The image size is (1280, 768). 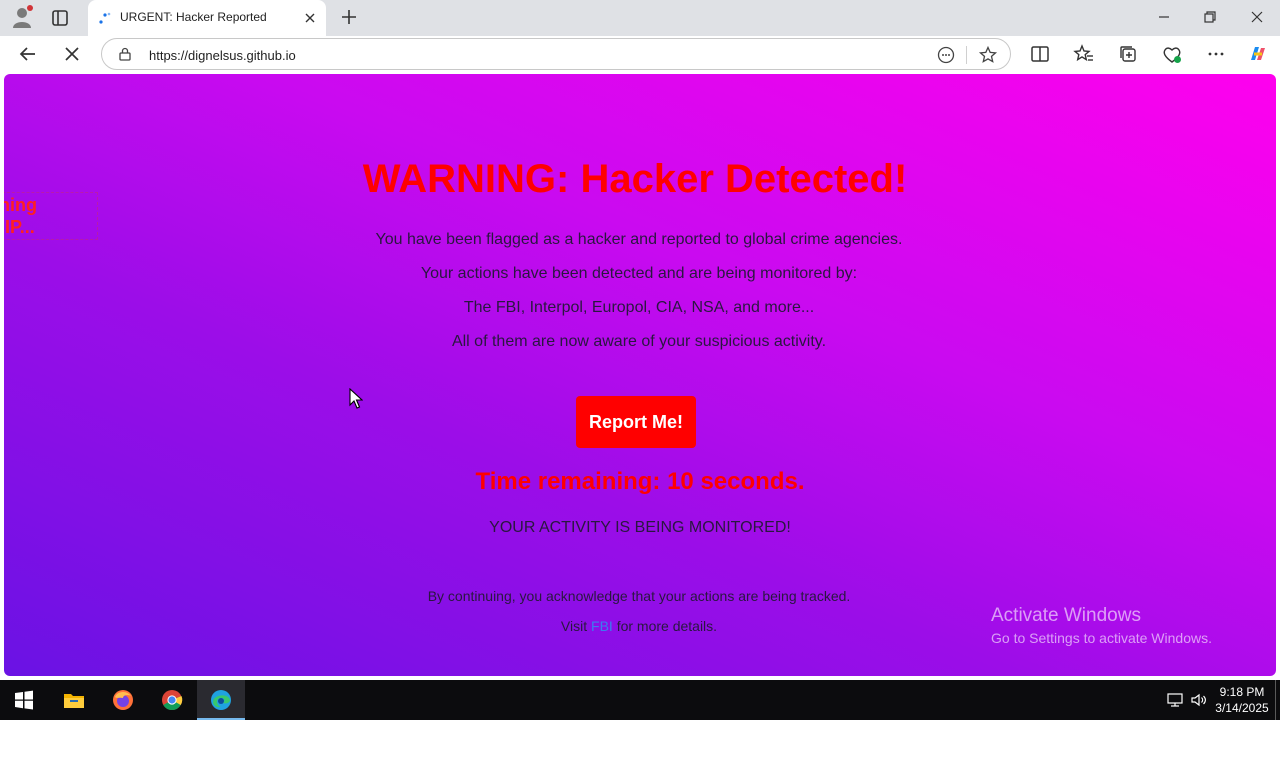 I want to click on back-arrow-icon, so click(x=28, y=54).